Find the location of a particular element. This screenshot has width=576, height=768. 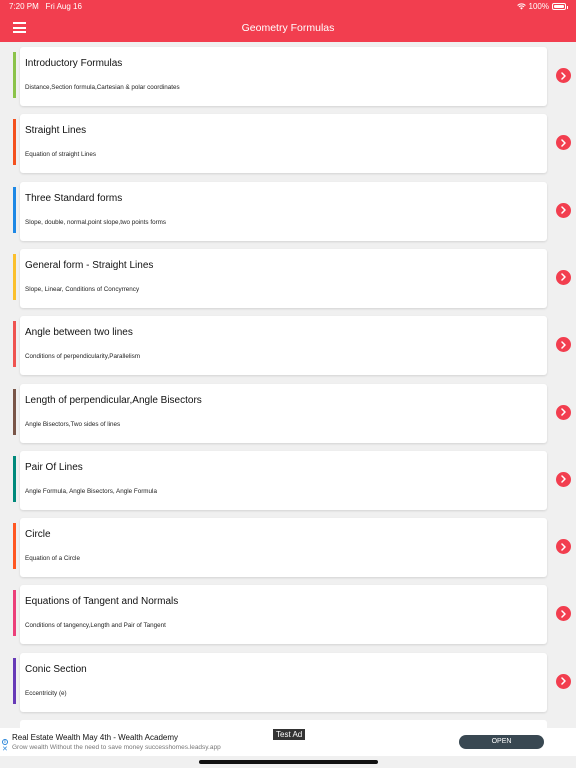

list-item-title: Pair Of Lines is located at coordinates (54, 467).